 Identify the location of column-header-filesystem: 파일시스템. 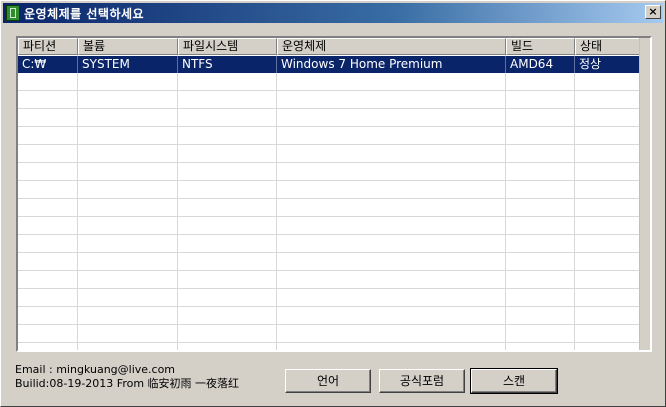
(227, 46).